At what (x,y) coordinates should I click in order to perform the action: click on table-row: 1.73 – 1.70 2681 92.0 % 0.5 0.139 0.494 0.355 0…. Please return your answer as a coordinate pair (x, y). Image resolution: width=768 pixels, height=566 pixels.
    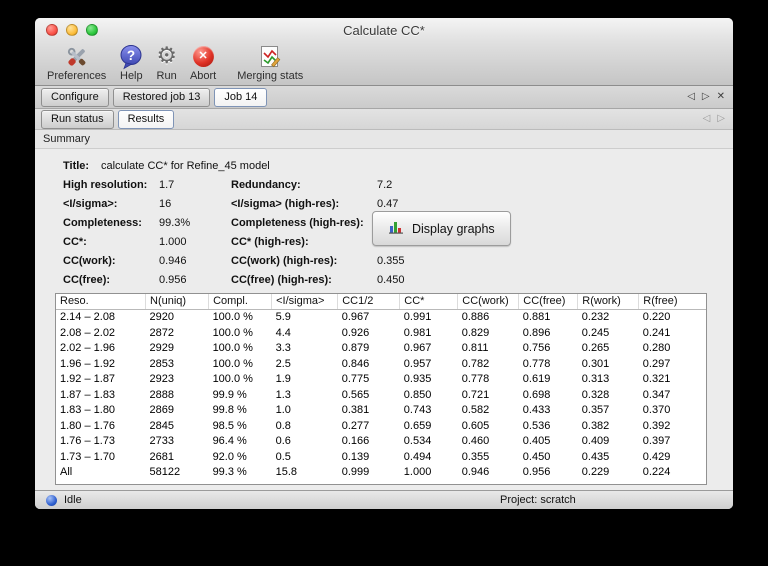
    Looking at the image, I should click on (381, 458).